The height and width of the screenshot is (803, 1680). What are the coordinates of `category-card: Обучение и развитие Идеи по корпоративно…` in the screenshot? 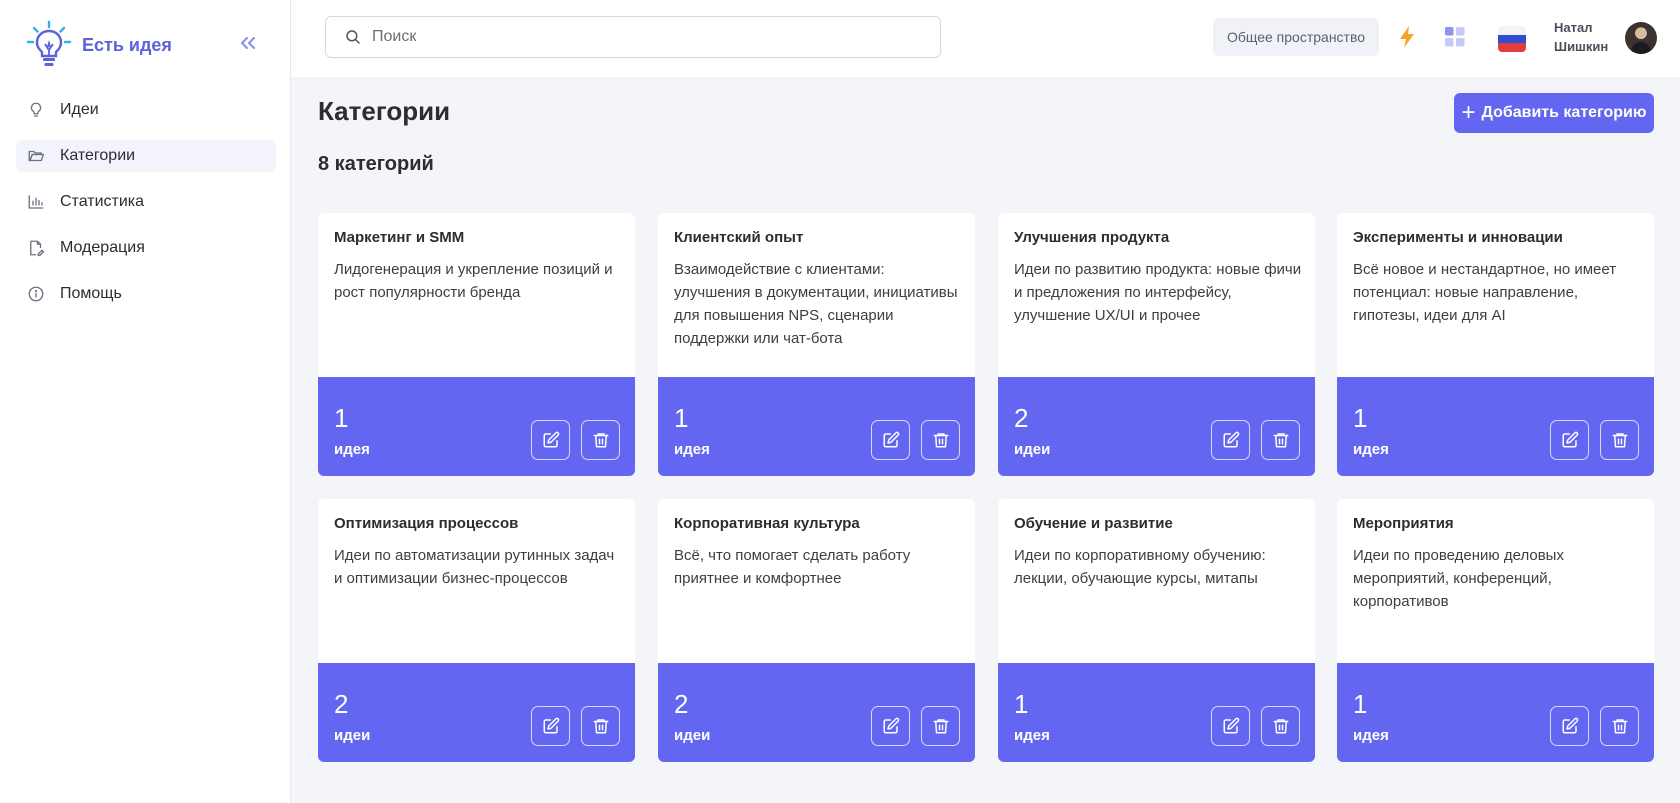 It's located at (1156, 630).